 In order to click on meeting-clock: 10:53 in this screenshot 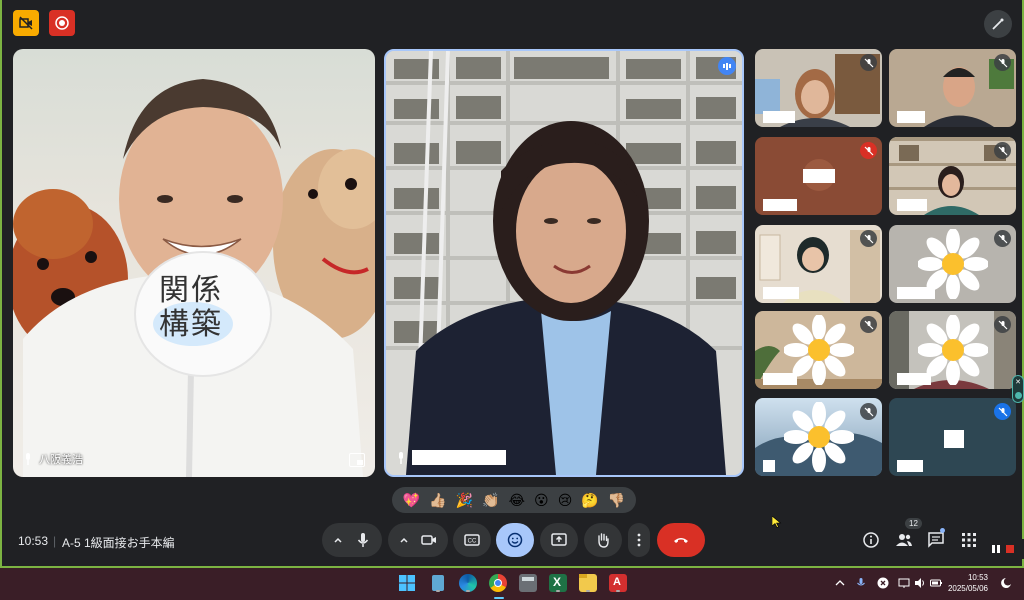, I will do `click(33, 541)`.